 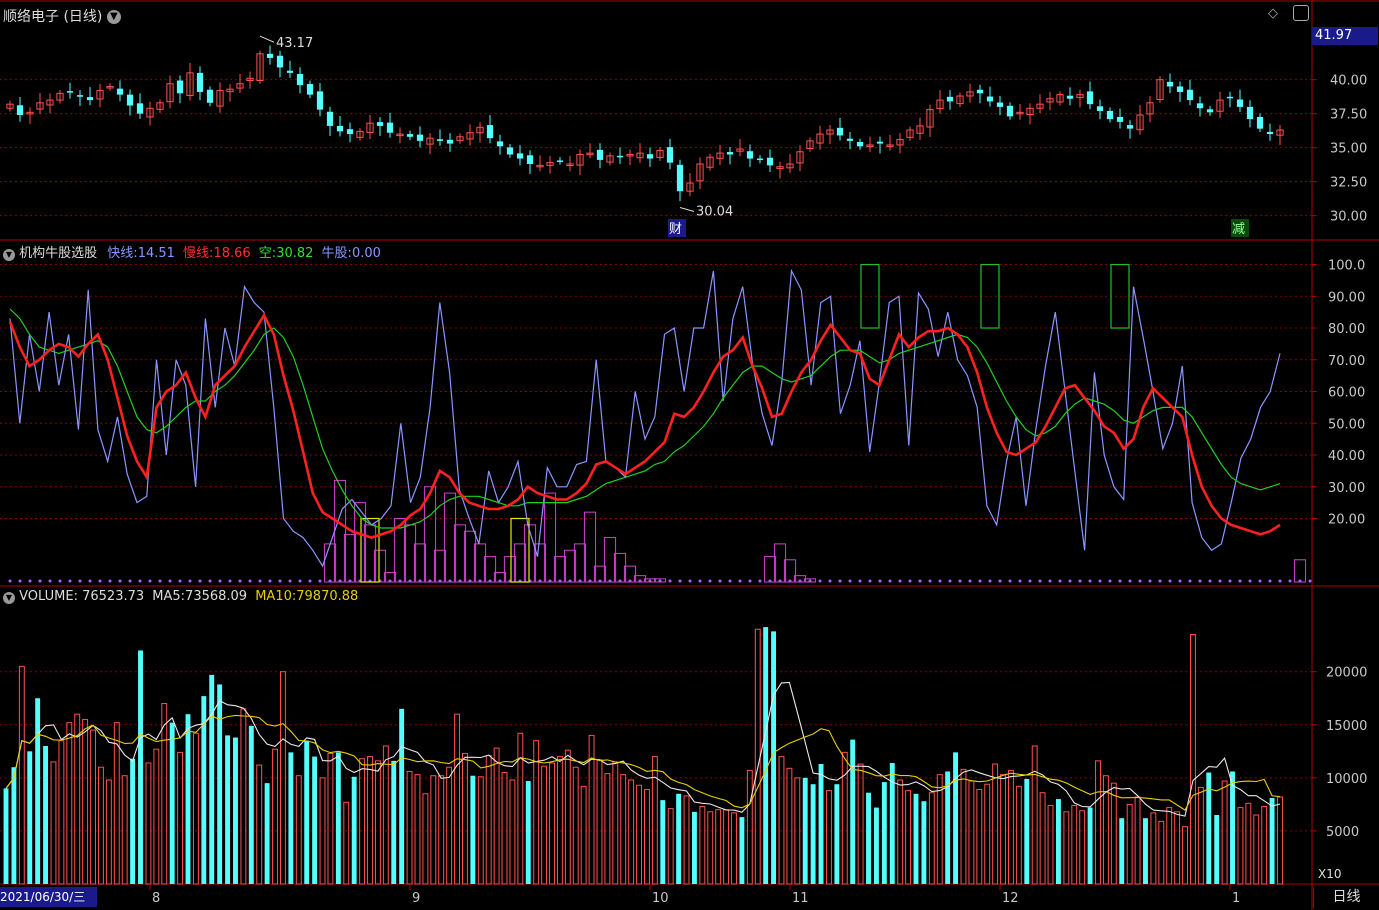 What do you see at coordinates (62, 16) in the screenshot?
I see `stock-title: 顺络电子 (日线) ▼` at bounding box center [62, 16].